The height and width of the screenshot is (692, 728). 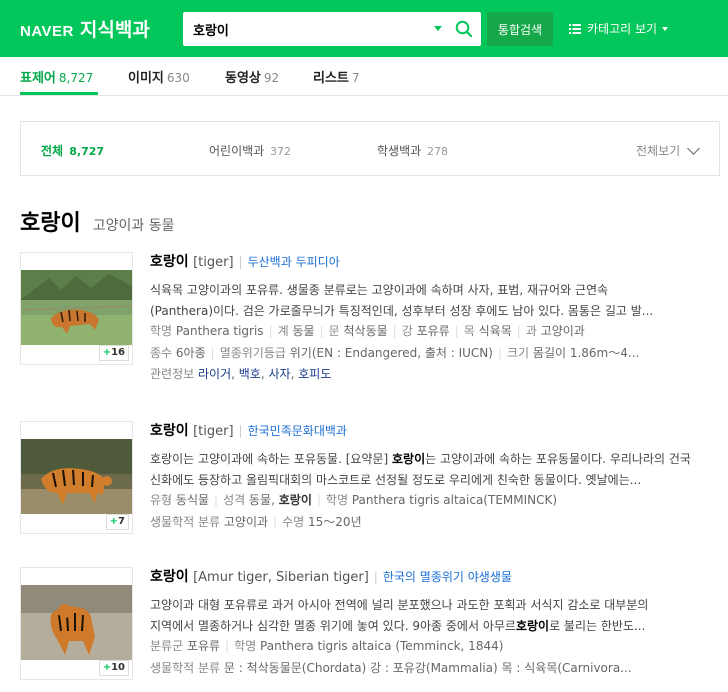 I want to click on category-view-button: 카테고리 보기, so click(x=619, y=28).